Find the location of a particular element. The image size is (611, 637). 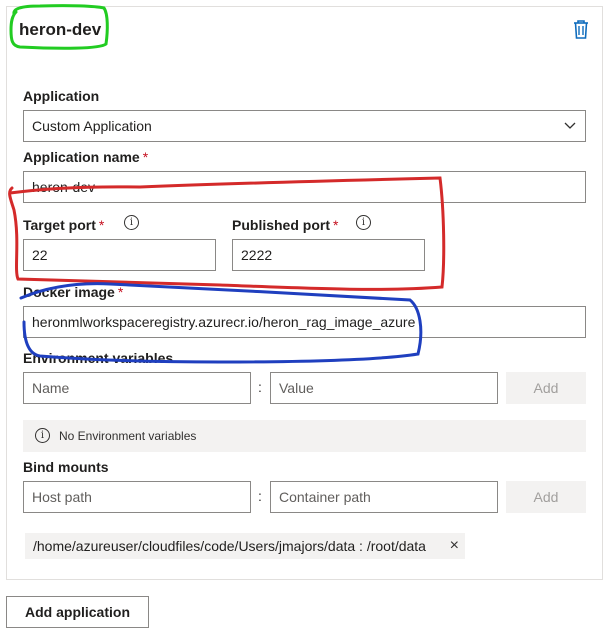

target-port-input: 22 is located at coordinates (119, 255).